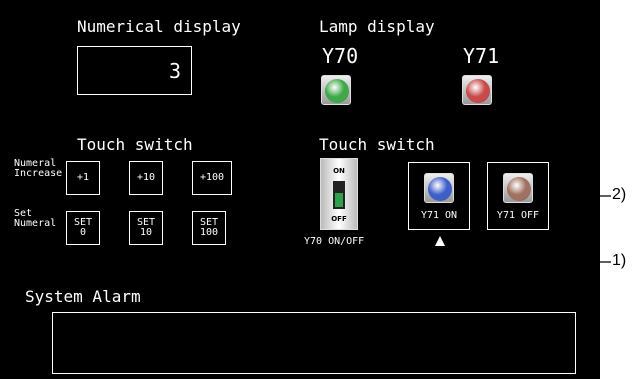 This screenshot has width=634, height=379. What do you see at coordinates (619, 260) in the screenshot?
I see `annotation-1: 1)` at bounding box center [619, 260].